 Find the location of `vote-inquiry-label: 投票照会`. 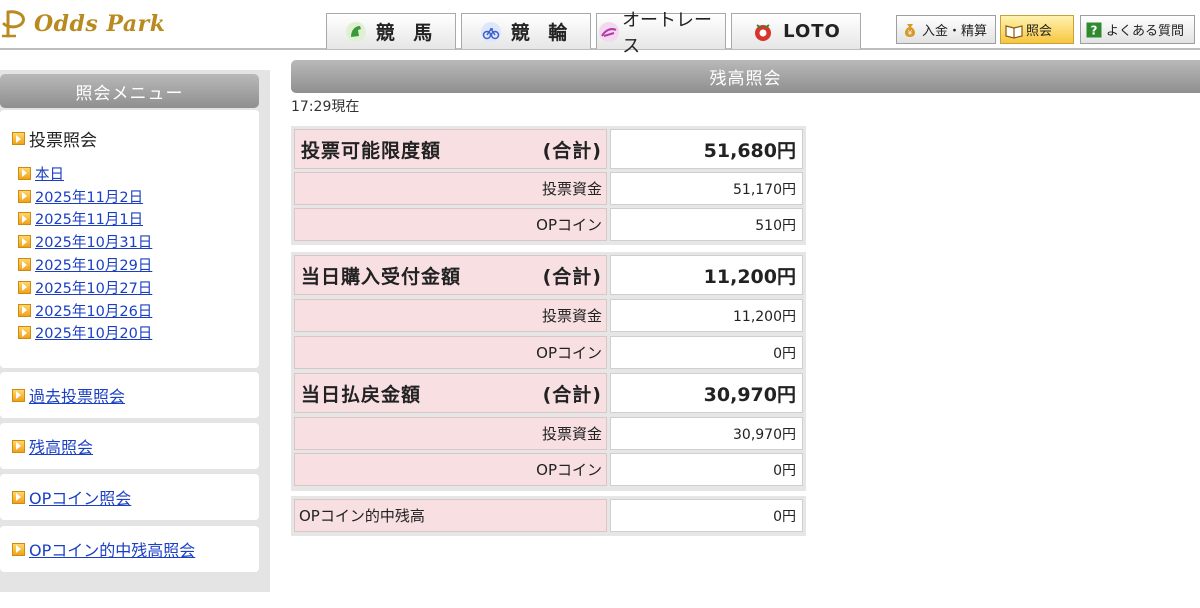

vote-inquiry-label: 投票照会 is located at coordinates (63, 141).